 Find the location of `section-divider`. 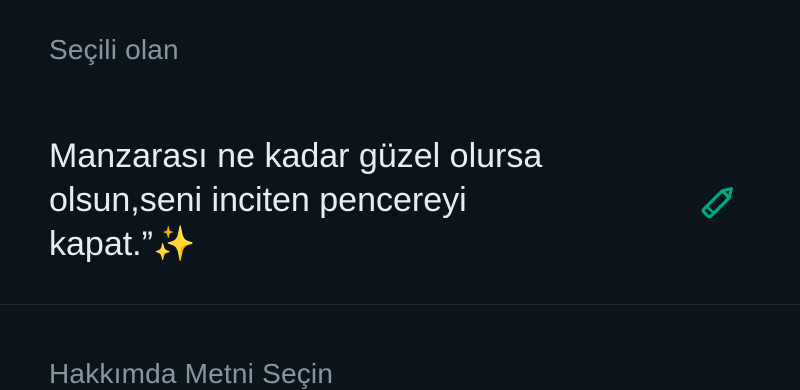

section-divider is located at coordinates (400, 304).